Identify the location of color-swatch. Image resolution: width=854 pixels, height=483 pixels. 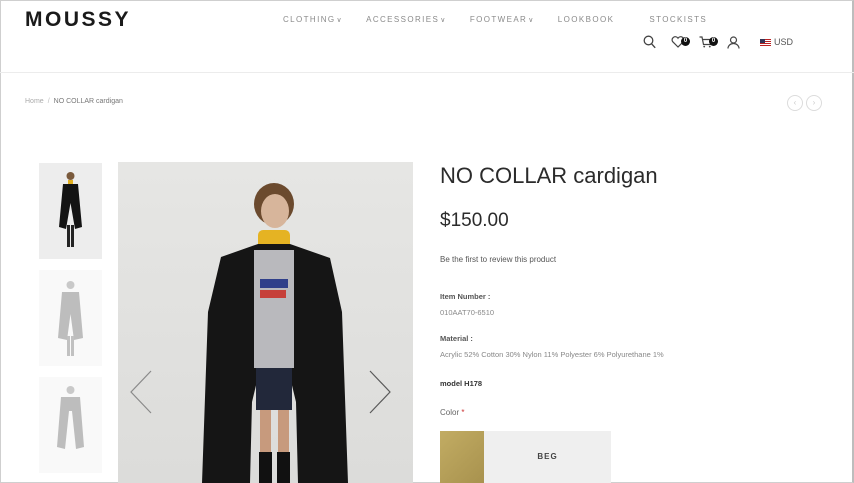
(462, 457).